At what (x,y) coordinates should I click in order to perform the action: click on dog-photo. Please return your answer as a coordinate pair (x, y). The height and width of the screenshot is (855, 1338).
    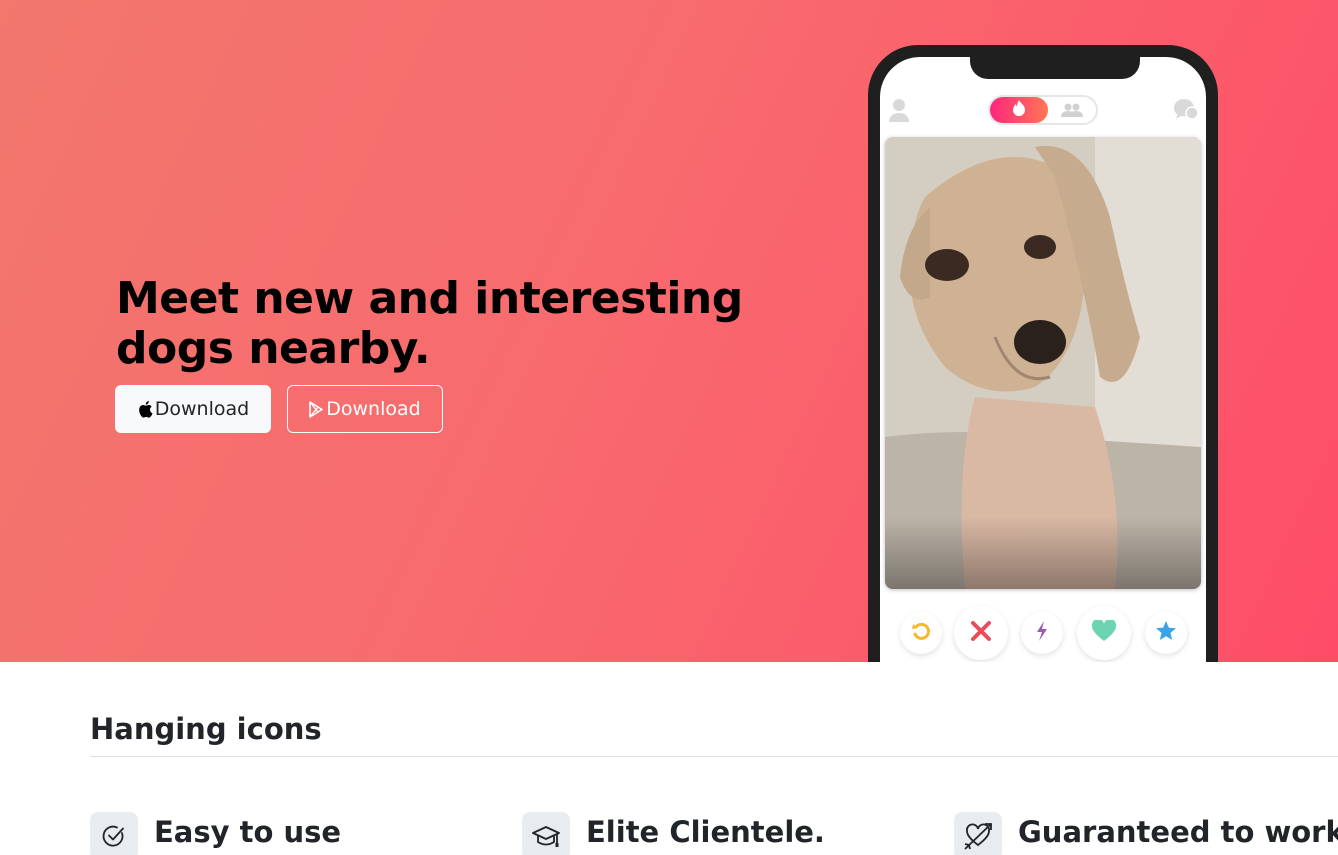
    Looking at the image, I should click on (1043, 363).